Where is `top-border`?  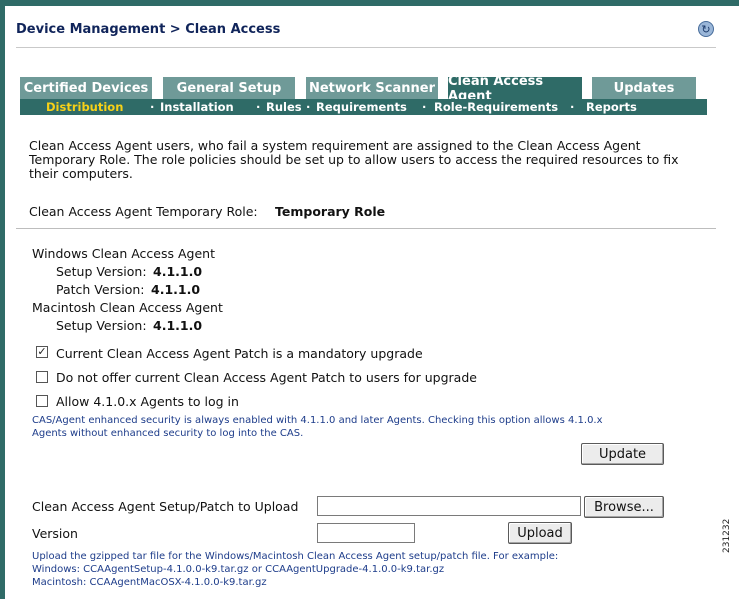
top-border is located at coordinates (369, 3).